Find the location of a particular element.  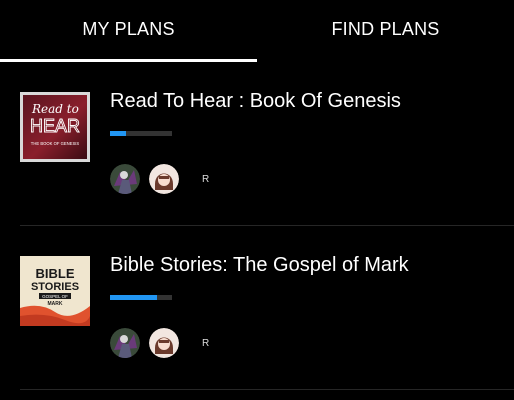

svg-text: STORIES is located at coordinates (55, 287).